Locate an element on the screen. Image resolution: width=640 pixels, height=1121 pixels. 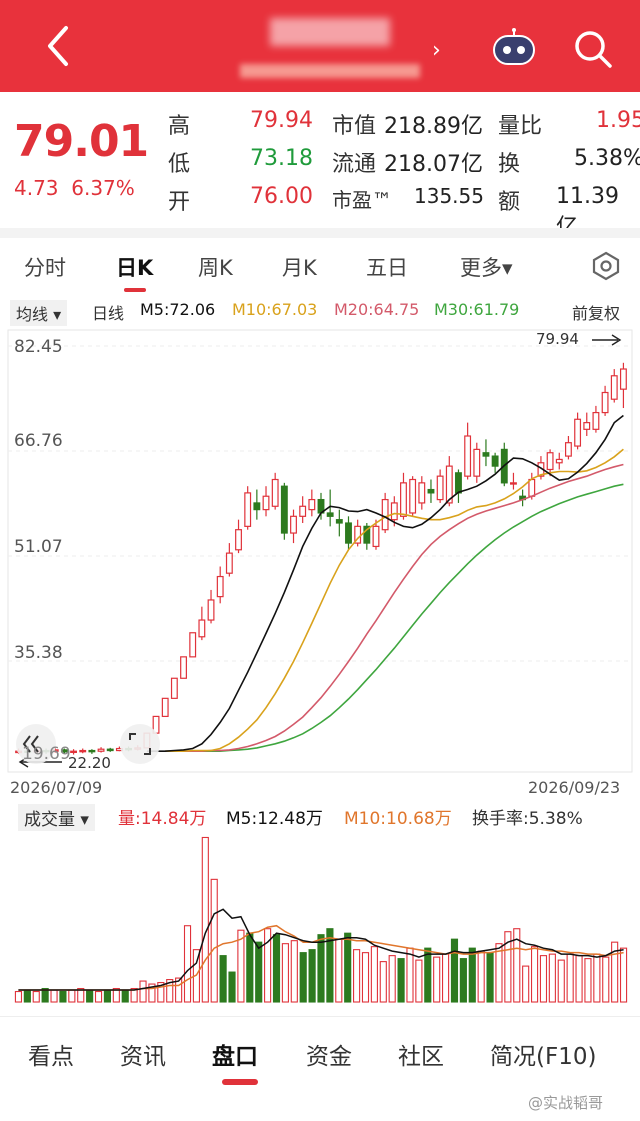
indicator-selector: 均线 ▾ is located at coordinates (39, 313).